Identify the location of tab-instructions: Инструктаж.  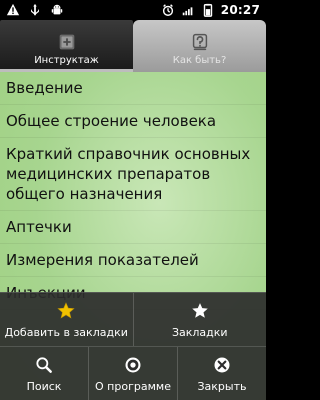
(66, 46).